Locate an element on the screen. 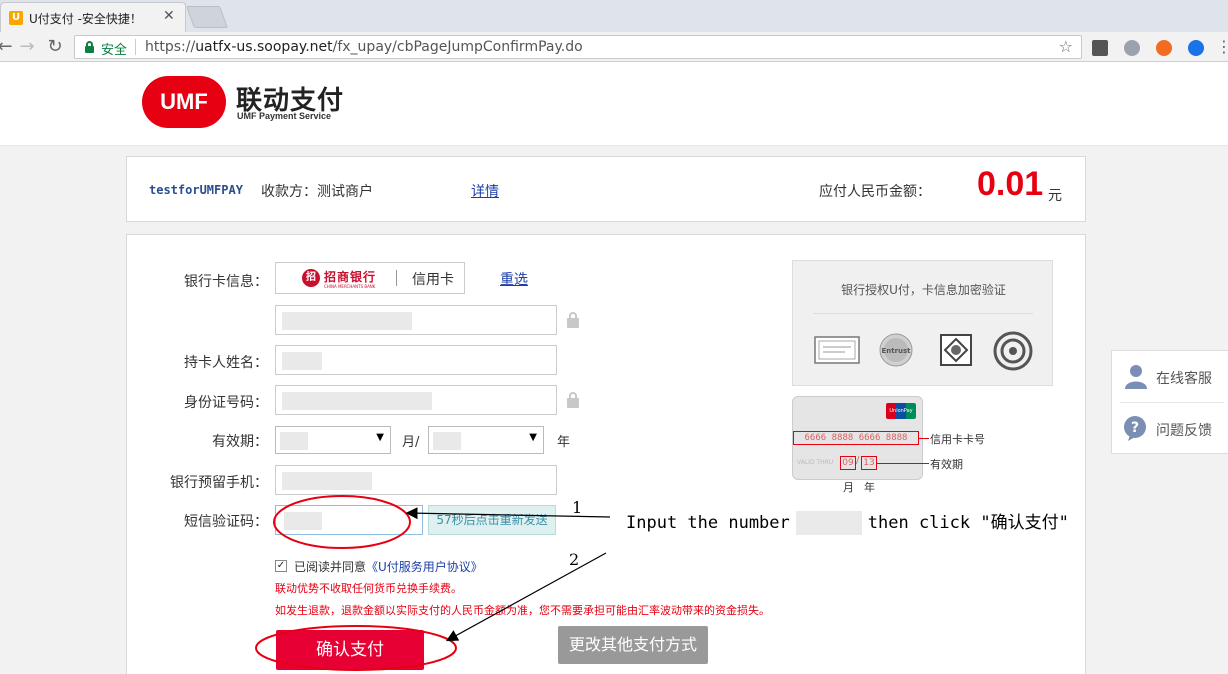 The width and height of the screenshot is (1228, 674). service-panel: 在线客服 ? 问题反馈 is located at coordinates (1169, 402).